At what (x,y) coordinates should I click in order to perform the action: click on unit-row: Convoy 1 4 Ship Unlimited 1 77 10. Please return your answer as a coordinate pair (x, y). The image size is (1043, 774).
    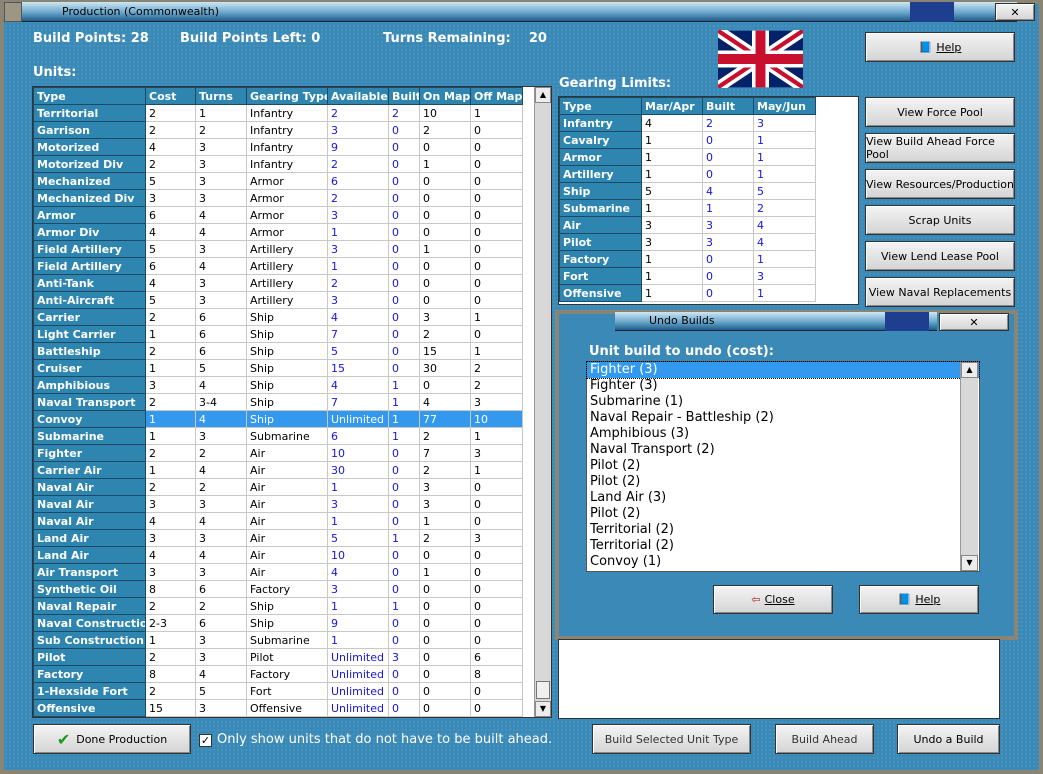
    Looking at the image, I should click on (278, 419).